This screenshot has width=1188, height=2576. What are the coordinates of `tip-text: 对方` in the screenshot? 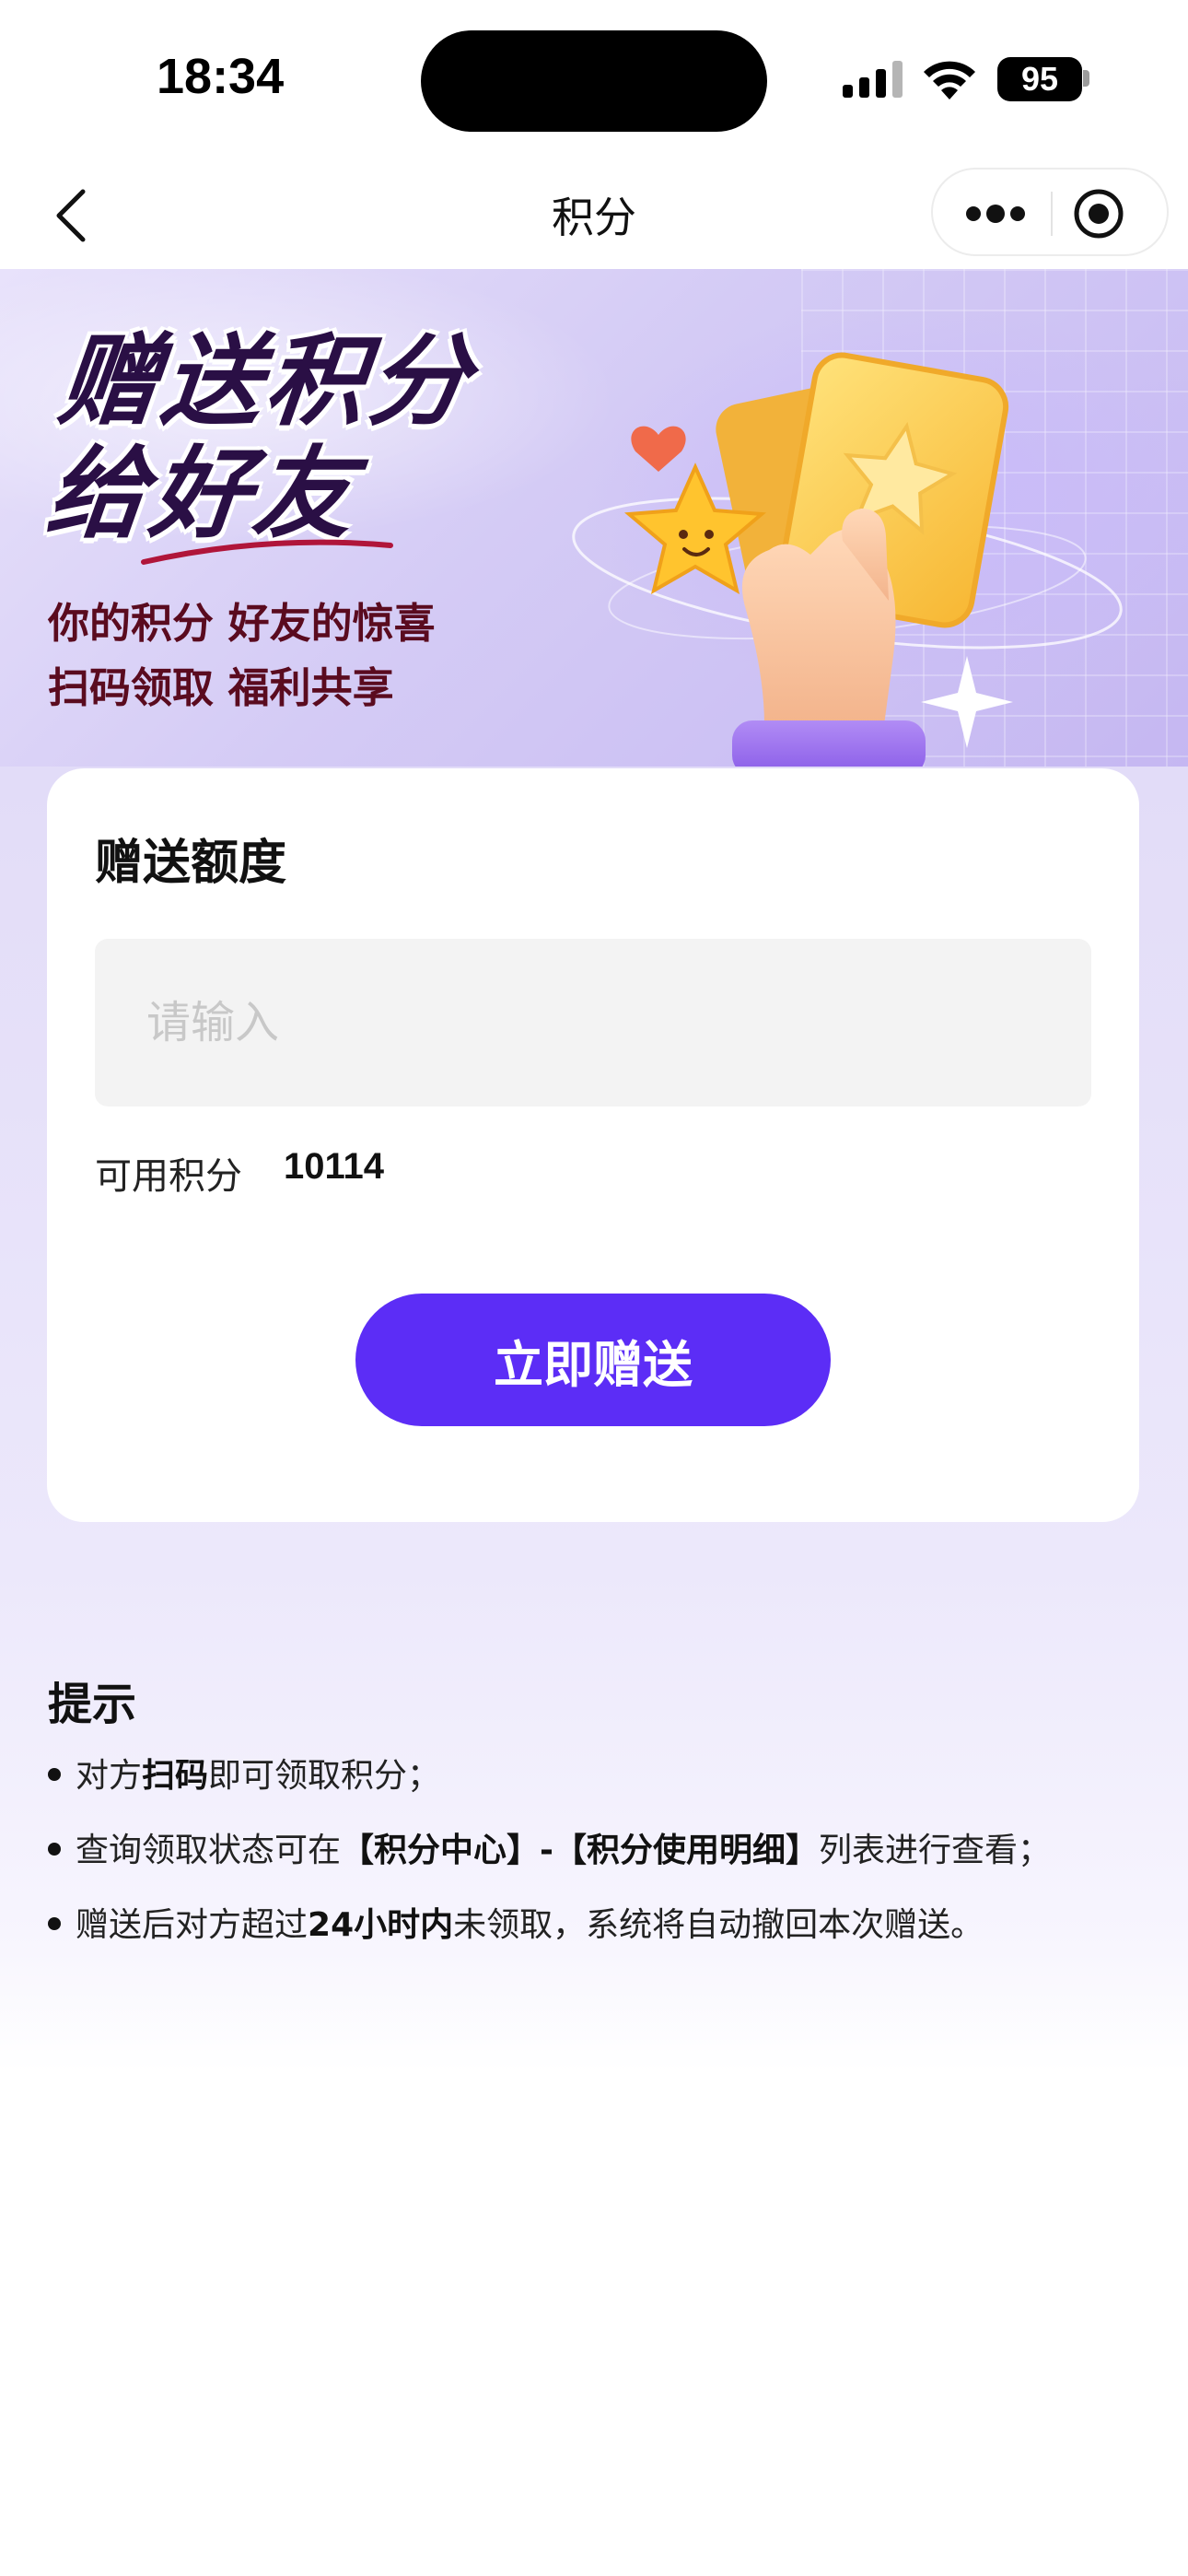 It's located at (109, 1776).